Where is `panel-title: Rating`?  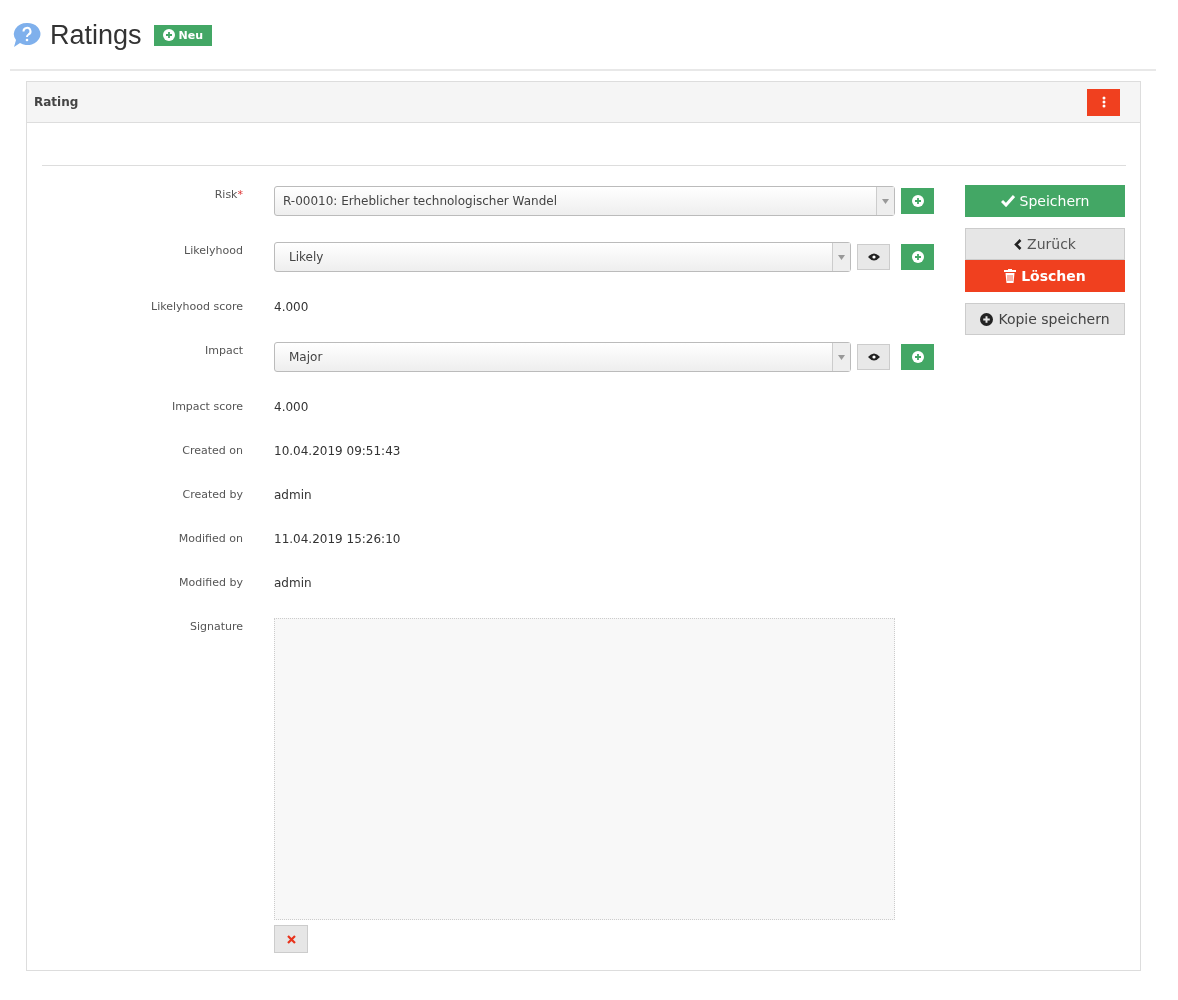
panel-title: Rating is located at coordinates (56, 102).